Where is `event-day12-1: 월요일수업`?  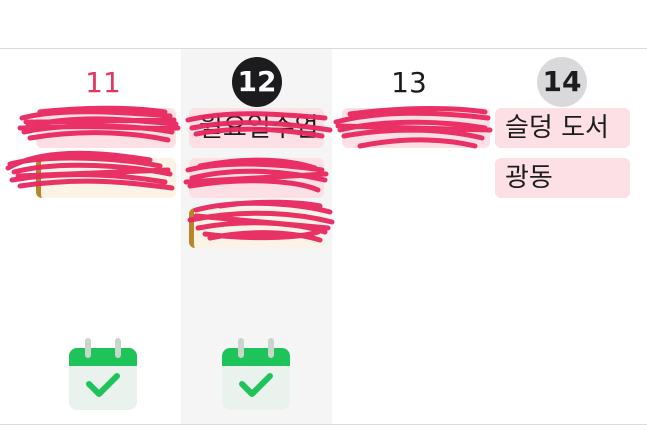 event-day12-1: 월요일수업 is located at coordinates (256, 128).